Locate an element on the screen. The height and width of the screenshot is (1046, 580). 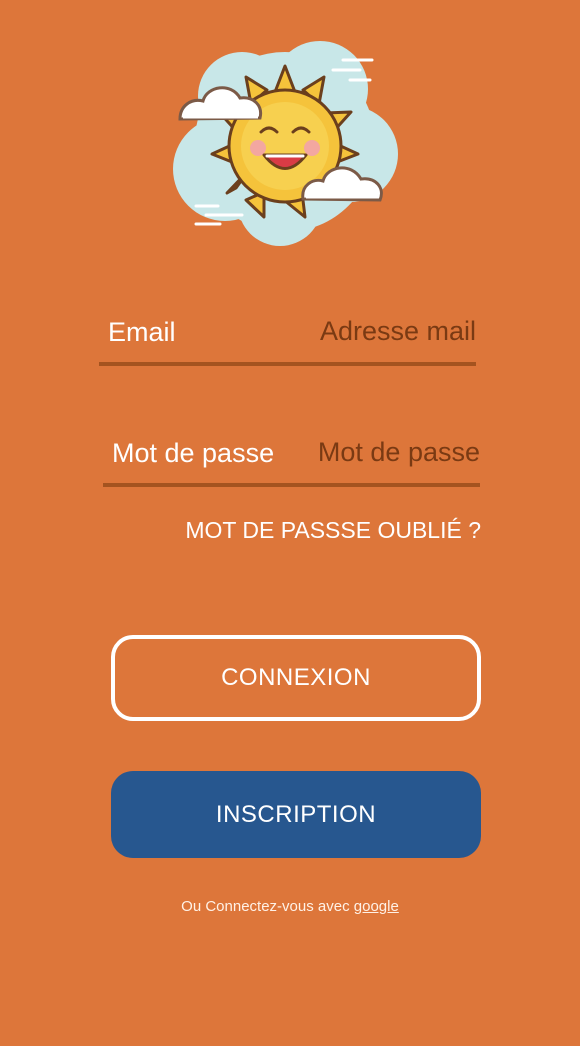
email-field: Email is located at coordinates (287, 335).